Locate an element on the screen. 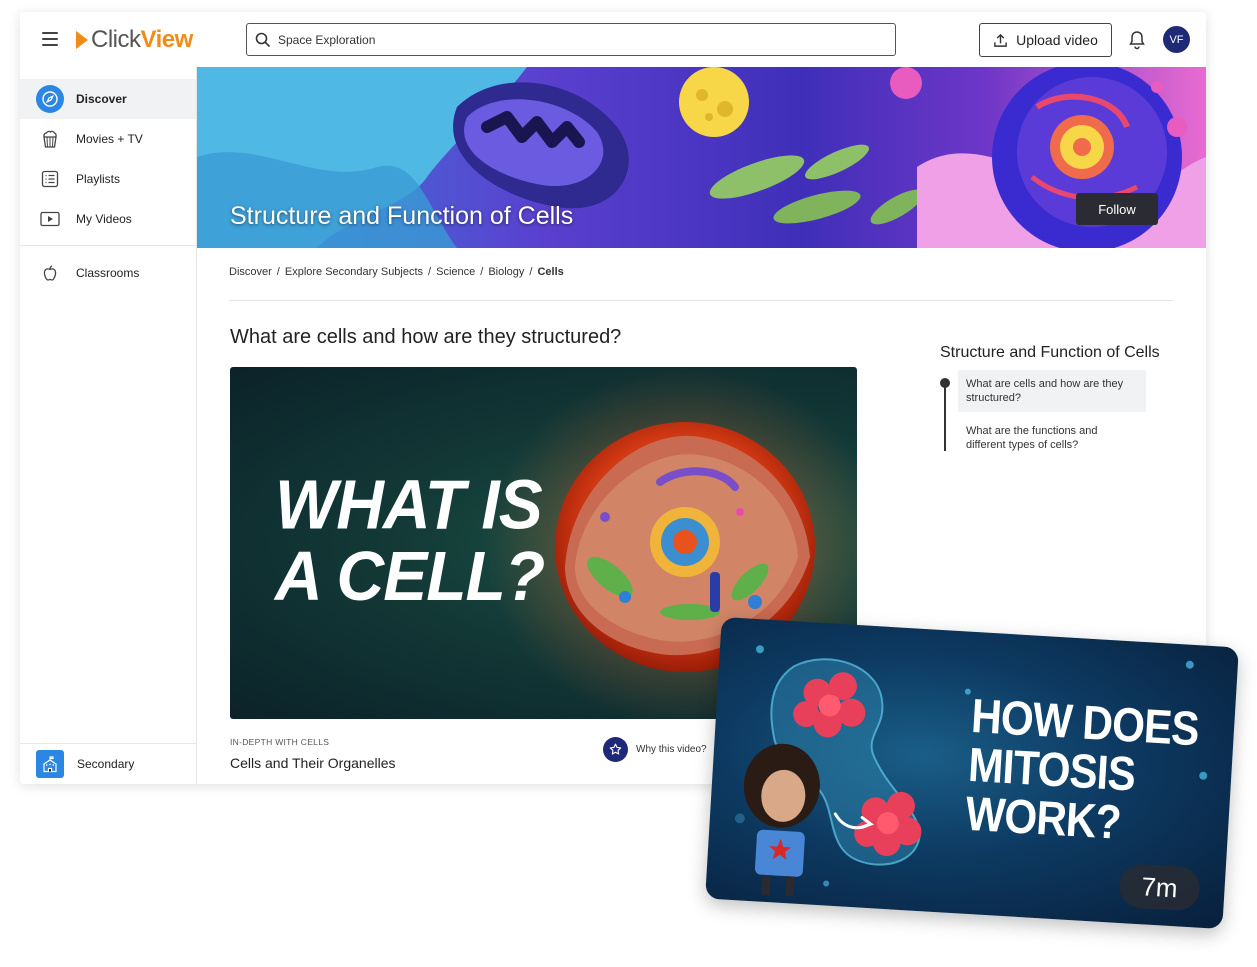 Image resolution: width=1257 pixels, height=967 pixels. apple-icon is located at coordinates (50, 273).